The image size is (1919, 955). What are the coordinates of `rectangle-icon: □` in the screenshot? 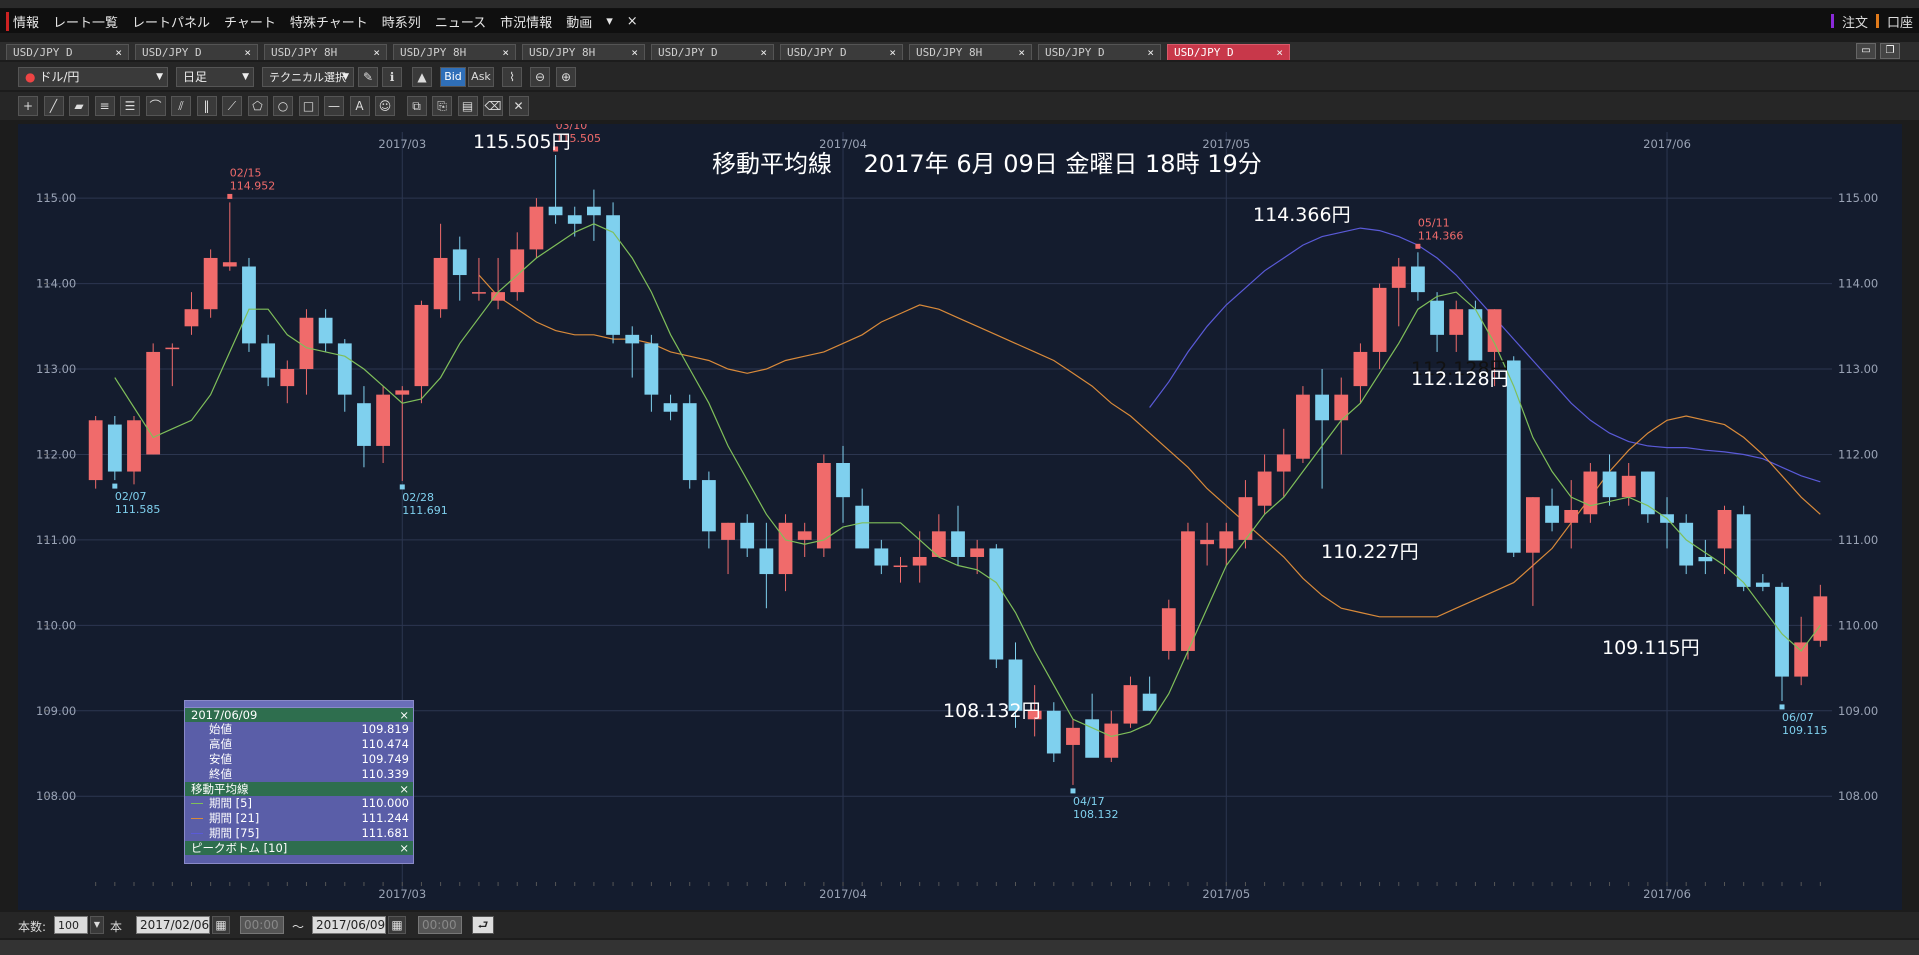 It's located at (308, 106).